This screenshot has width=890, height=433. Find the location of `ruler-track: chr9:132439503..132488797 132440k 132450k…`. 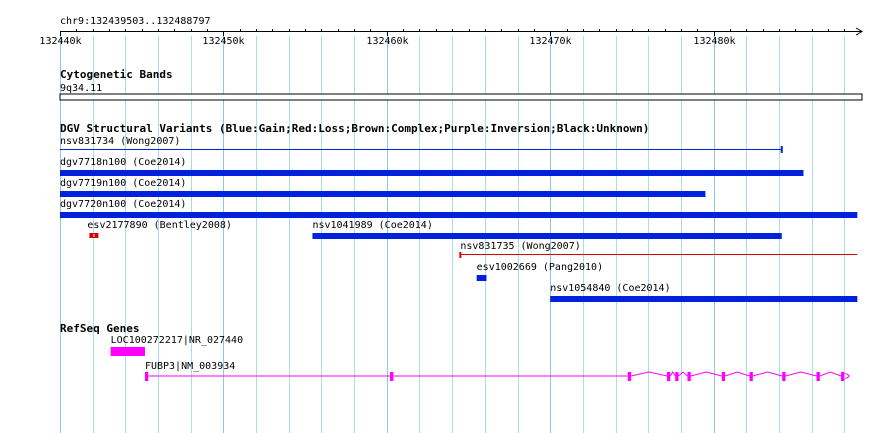

ruler-track: chr9:132439503..132488797 132440k 132450k… is located at coordinates (451, 31).